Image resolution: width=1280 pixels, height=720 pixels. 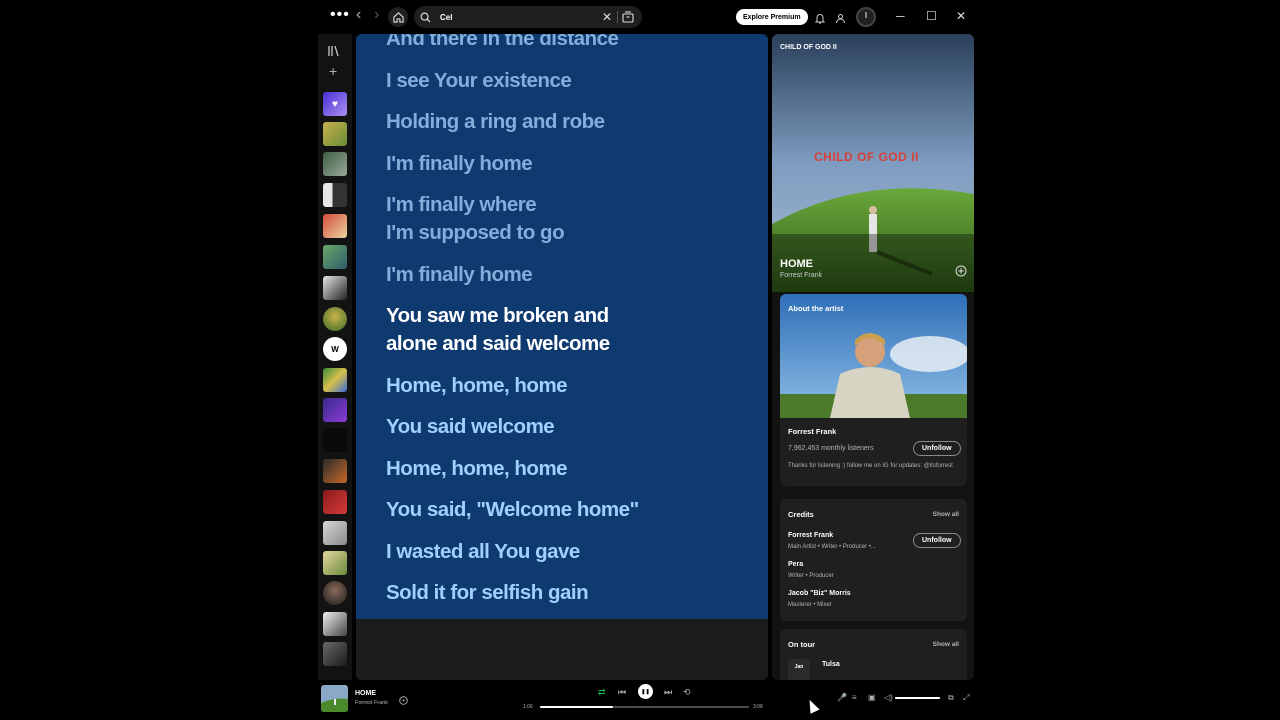 What do you see at coordinates (334, 53) in the screenshot?
I see `library-icon` at bounding box center [334, 53].